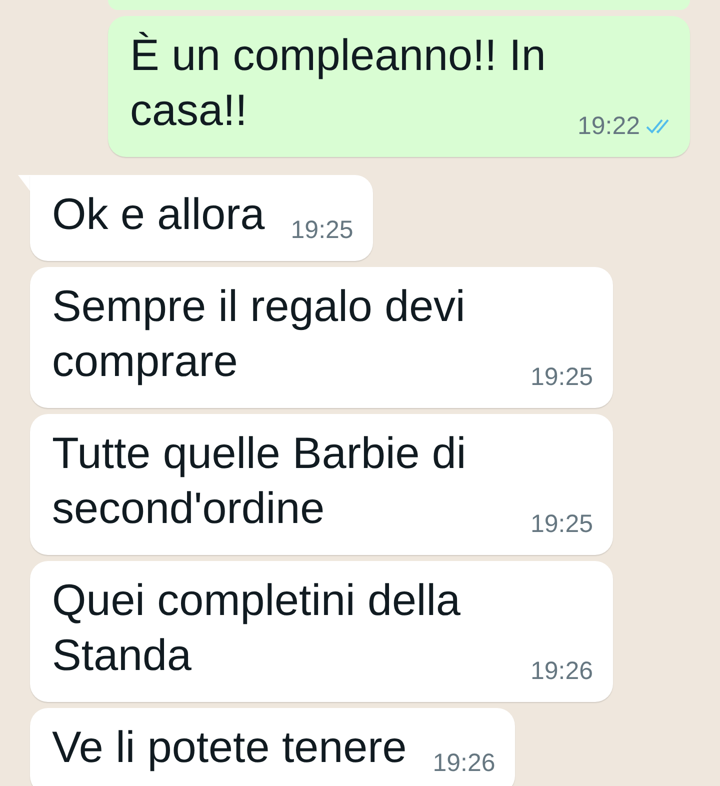 The image size is (720, 786). What do you see at coordinates (338, 83) in the screenshot?
I see `message-text: È un compleanno!! In casa!!` at bounding box center [338, 83].